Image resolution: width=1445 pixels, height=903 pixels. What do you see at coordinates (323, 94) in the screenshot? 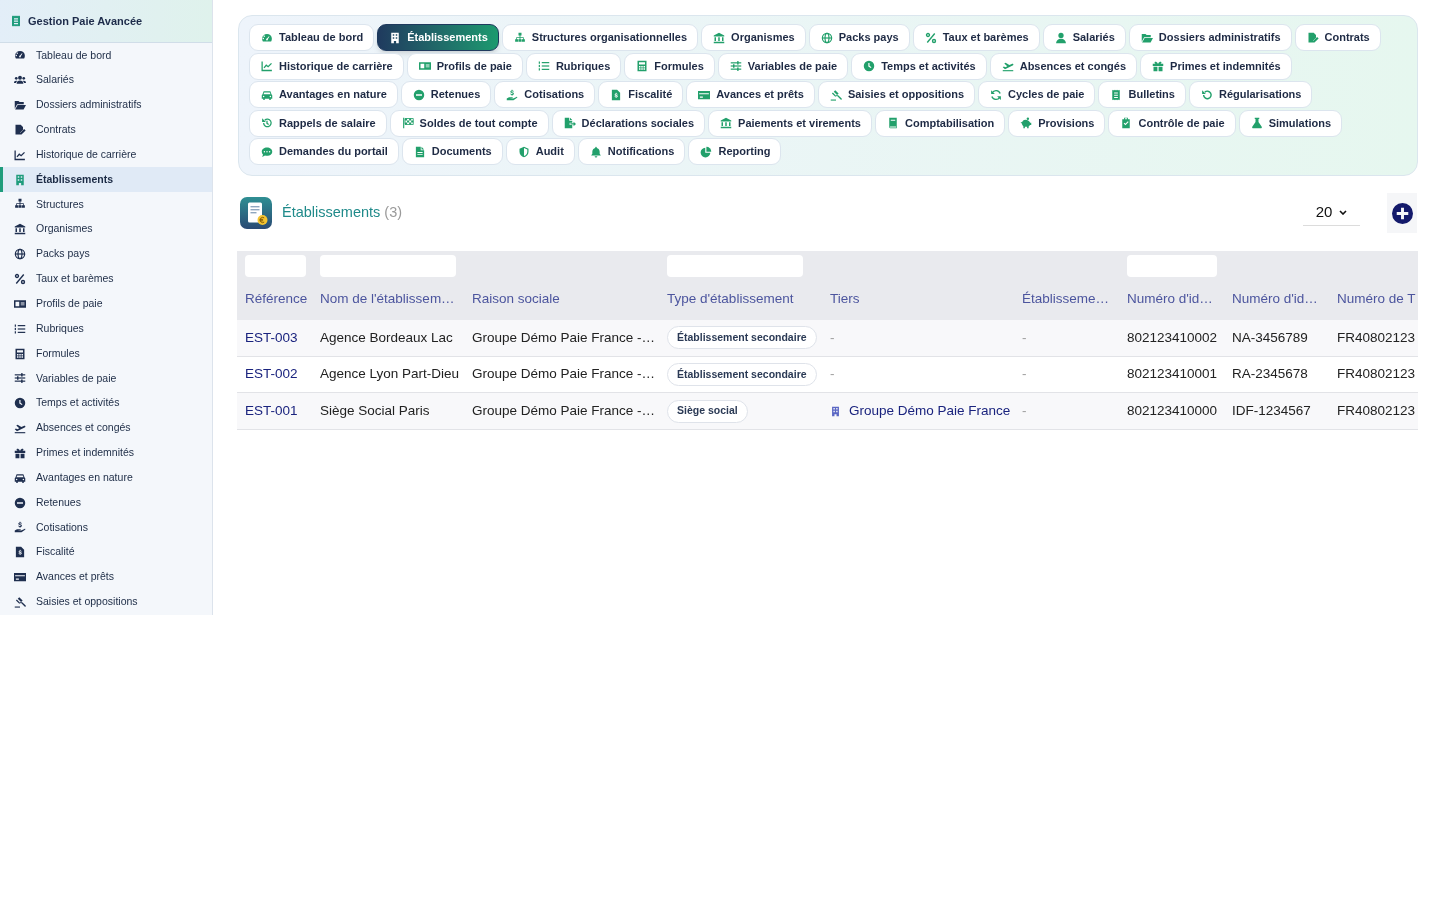
I see `tab: Avantages en nature` at bounding box center [323, 94].